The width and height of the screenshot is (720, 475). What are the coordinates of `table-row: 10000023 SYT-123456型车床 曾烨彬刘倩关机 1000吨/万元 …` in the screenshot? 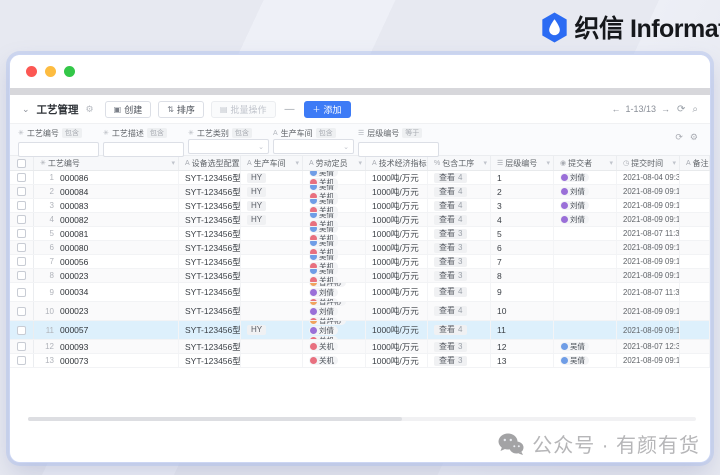 It's located at (360, 311).